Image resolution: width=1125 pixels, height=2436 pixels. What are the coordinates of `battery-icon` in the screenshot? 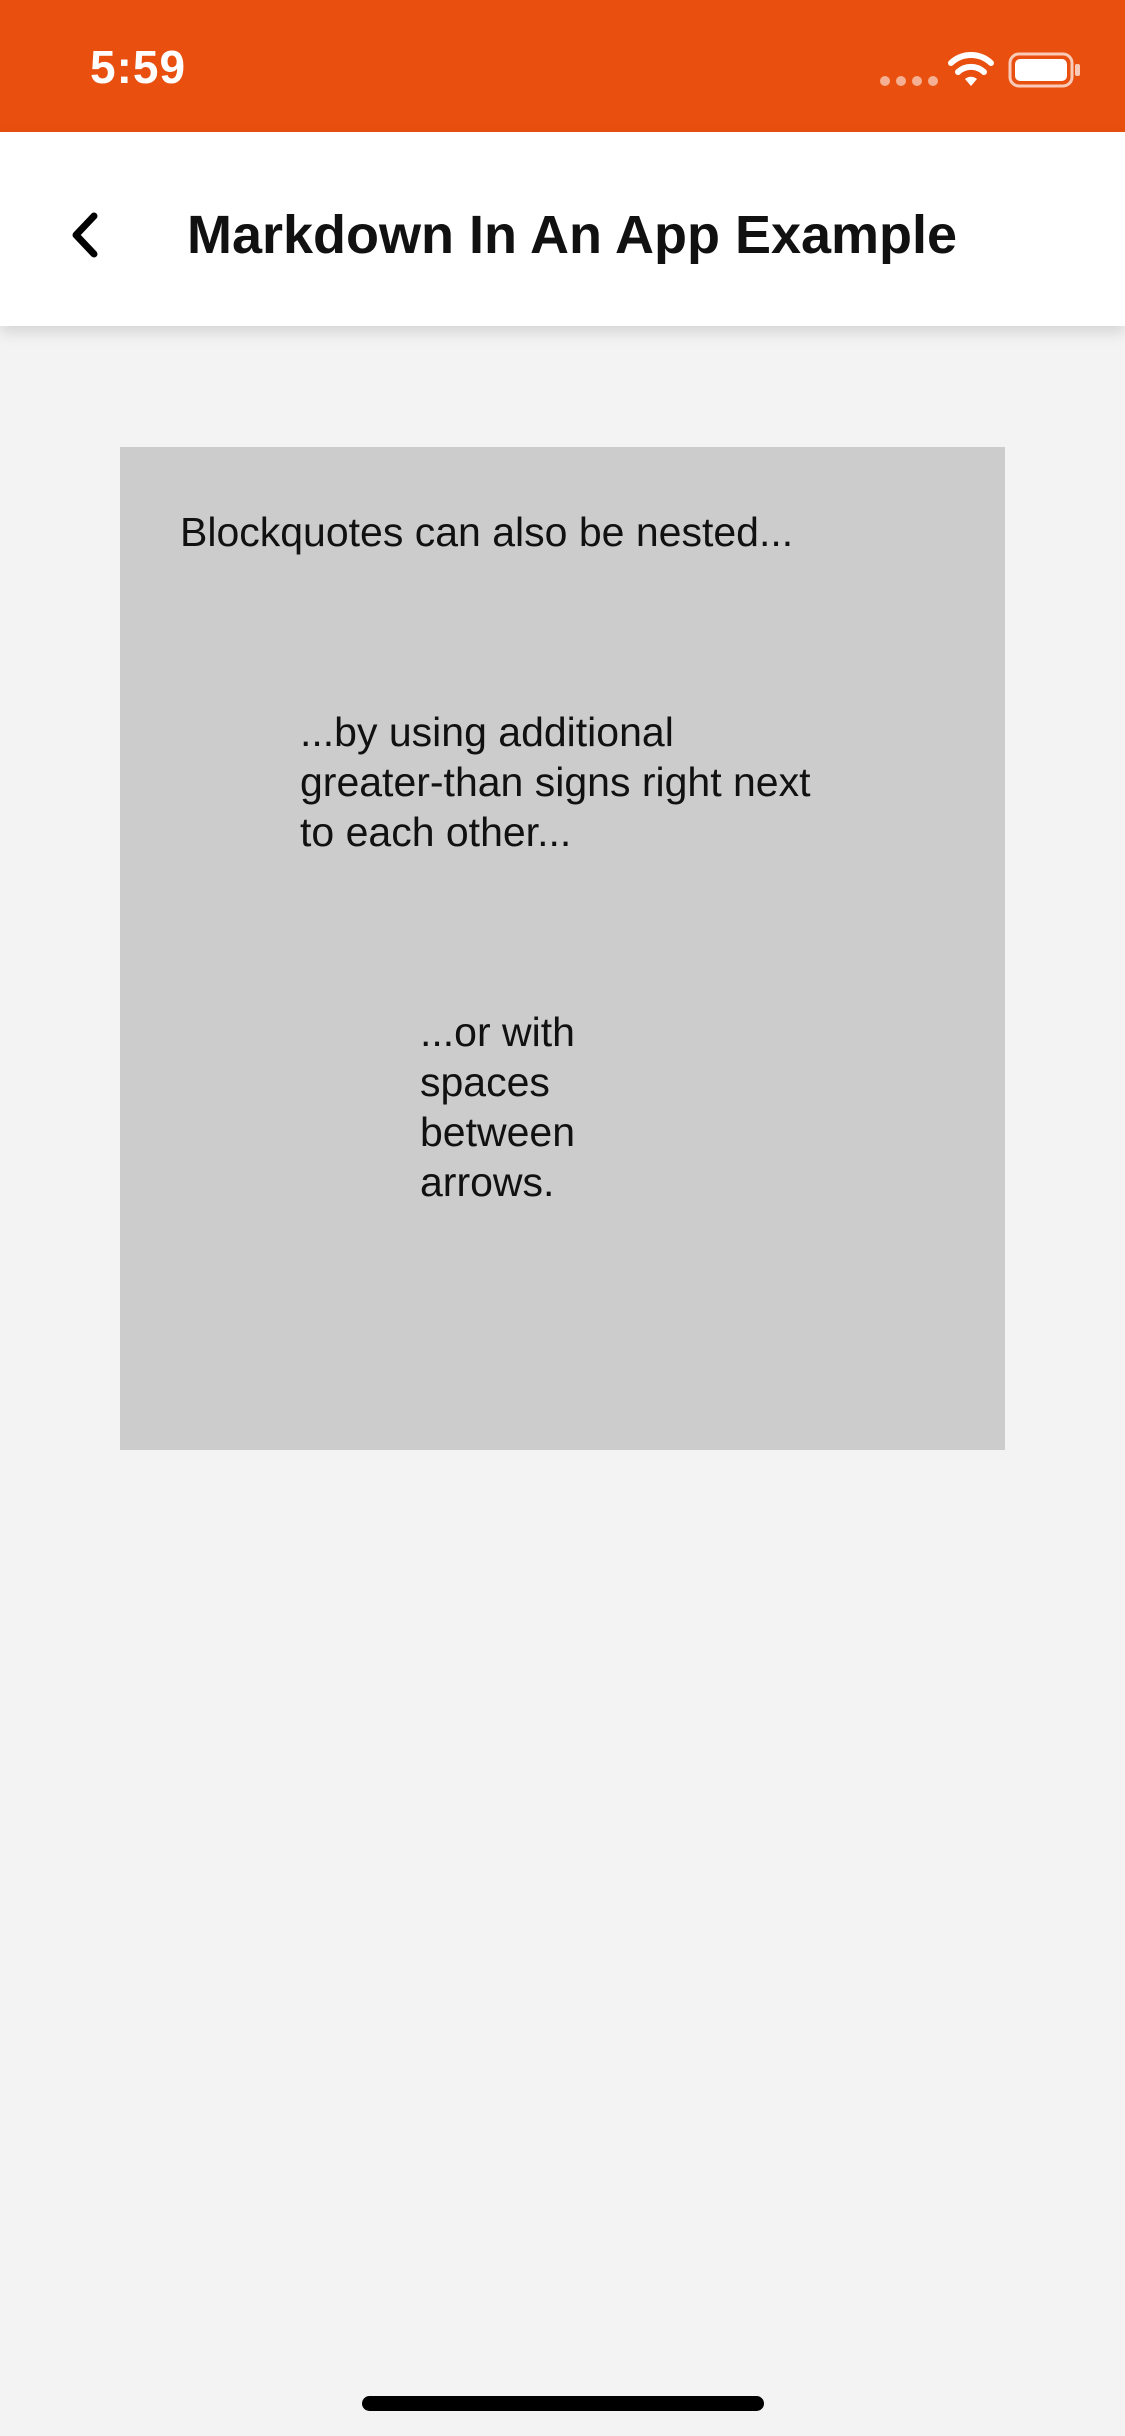 It's located at (1044, 70).